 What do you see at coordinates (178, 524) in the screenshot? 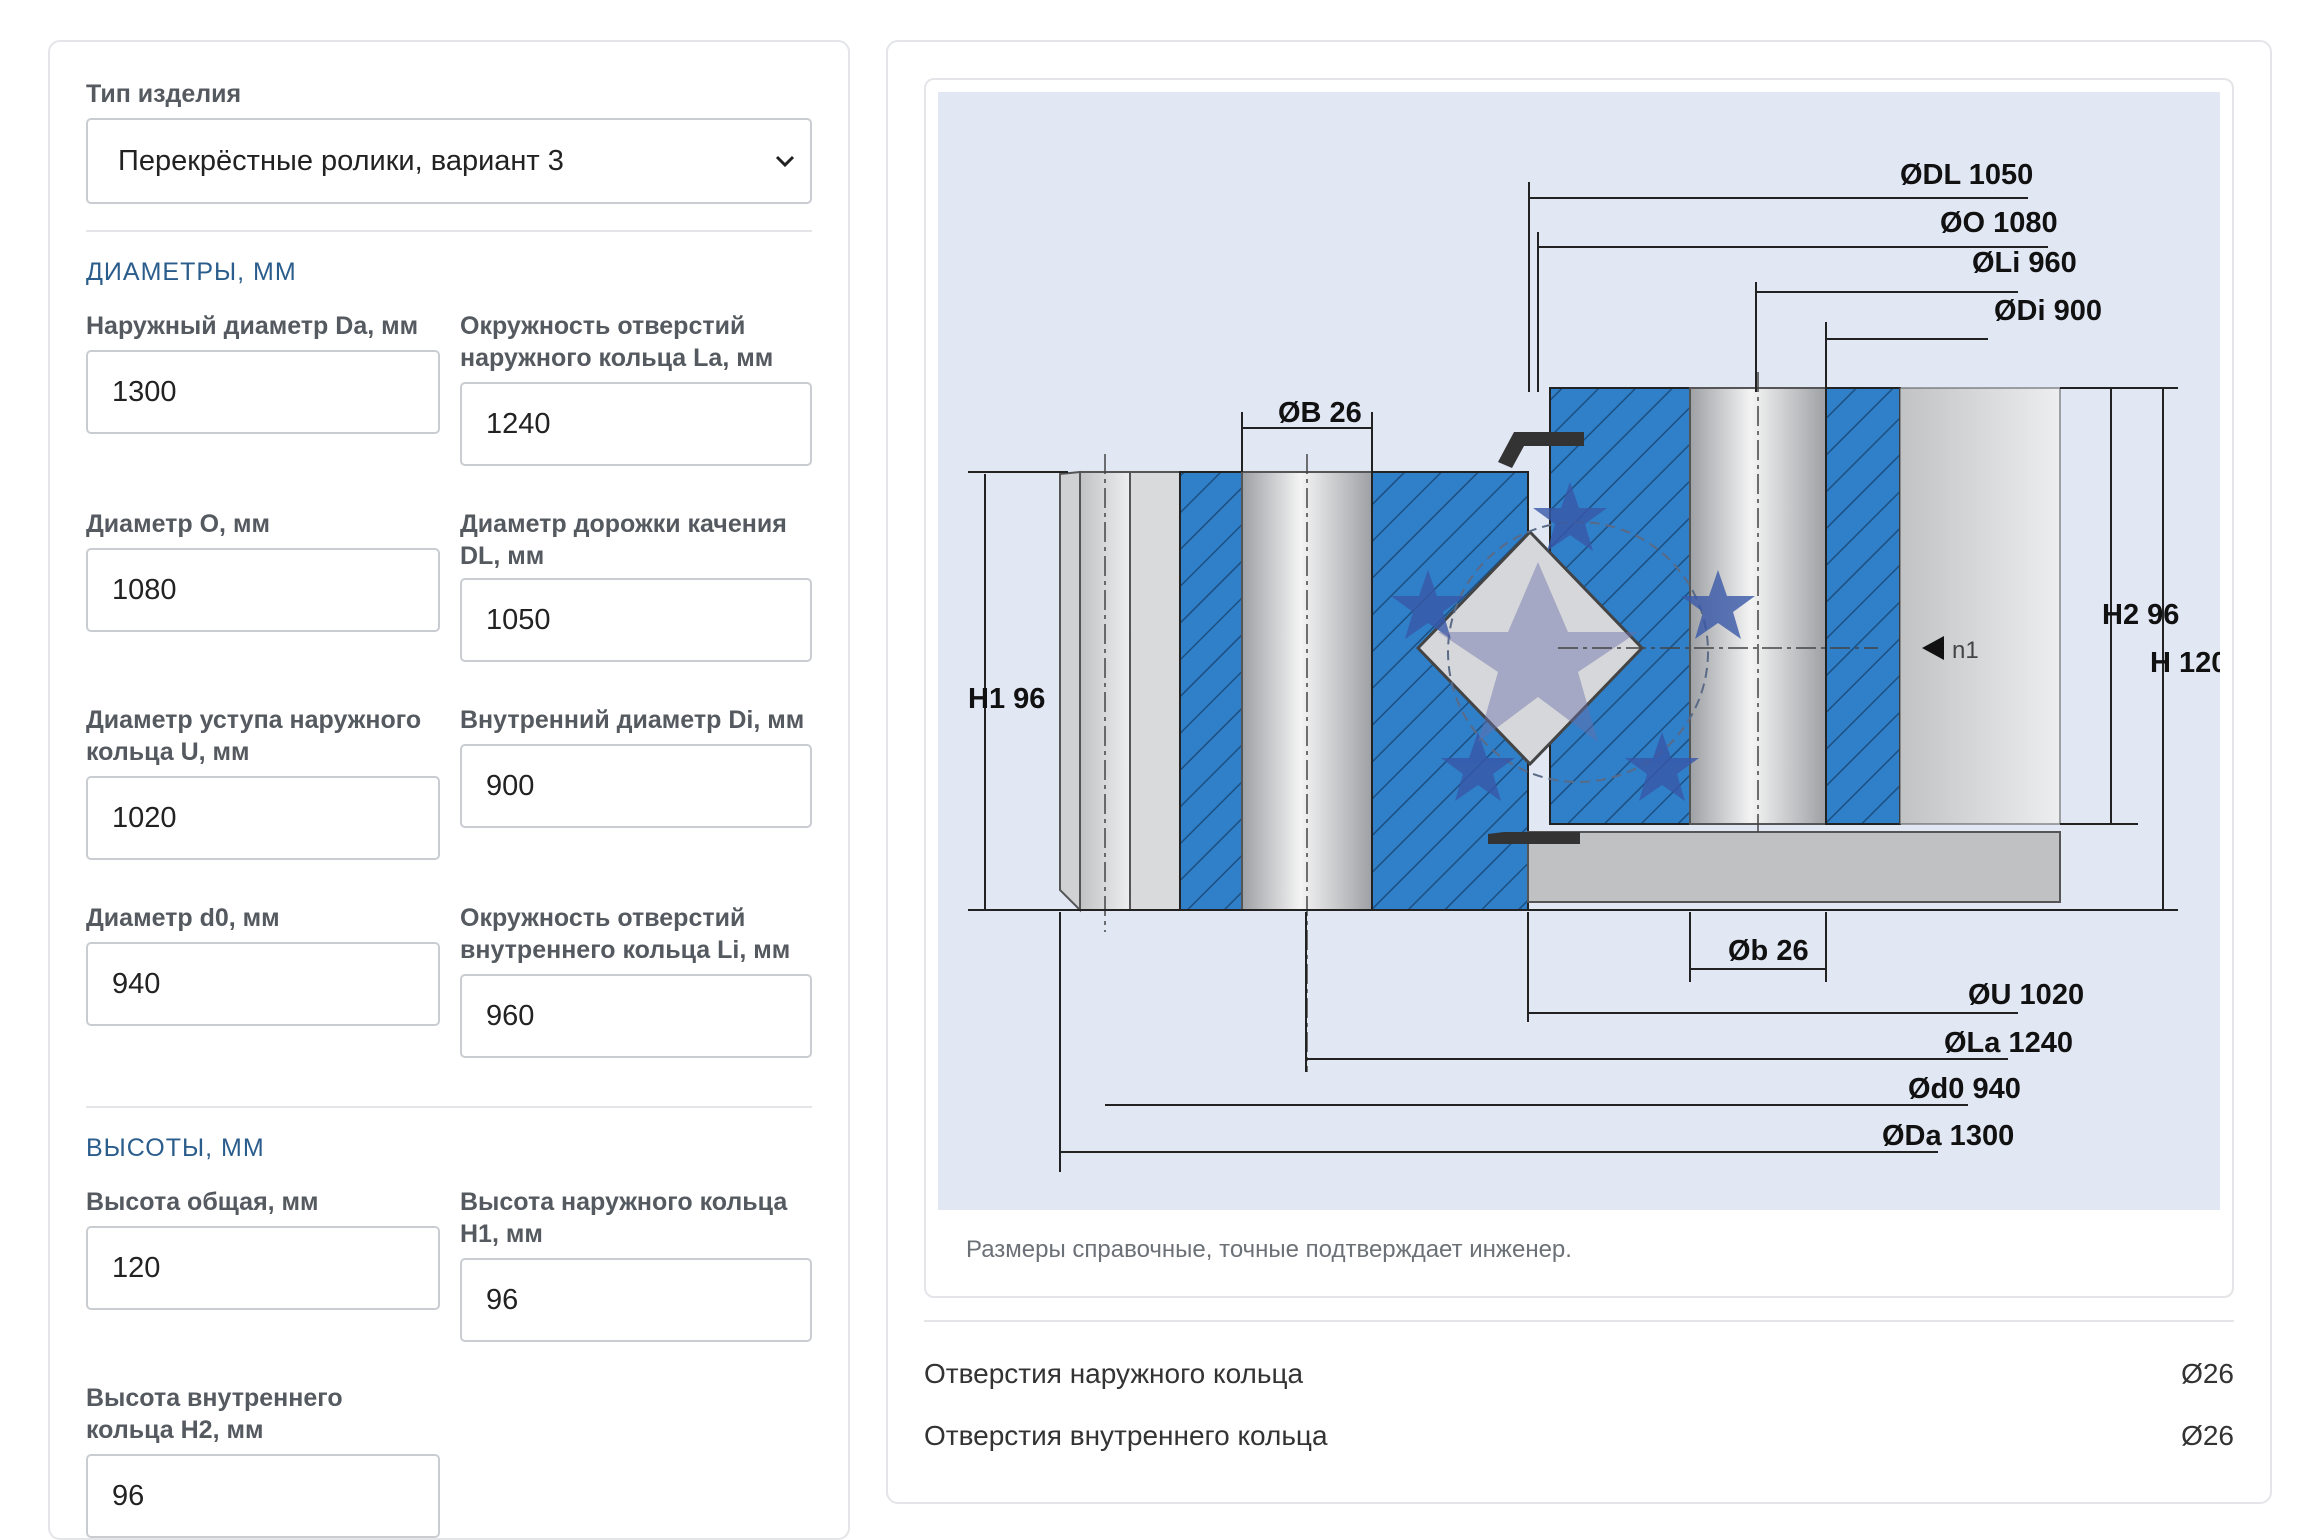
I see `o-label: Диаметр O, мм` at bounding box center [178, 524].